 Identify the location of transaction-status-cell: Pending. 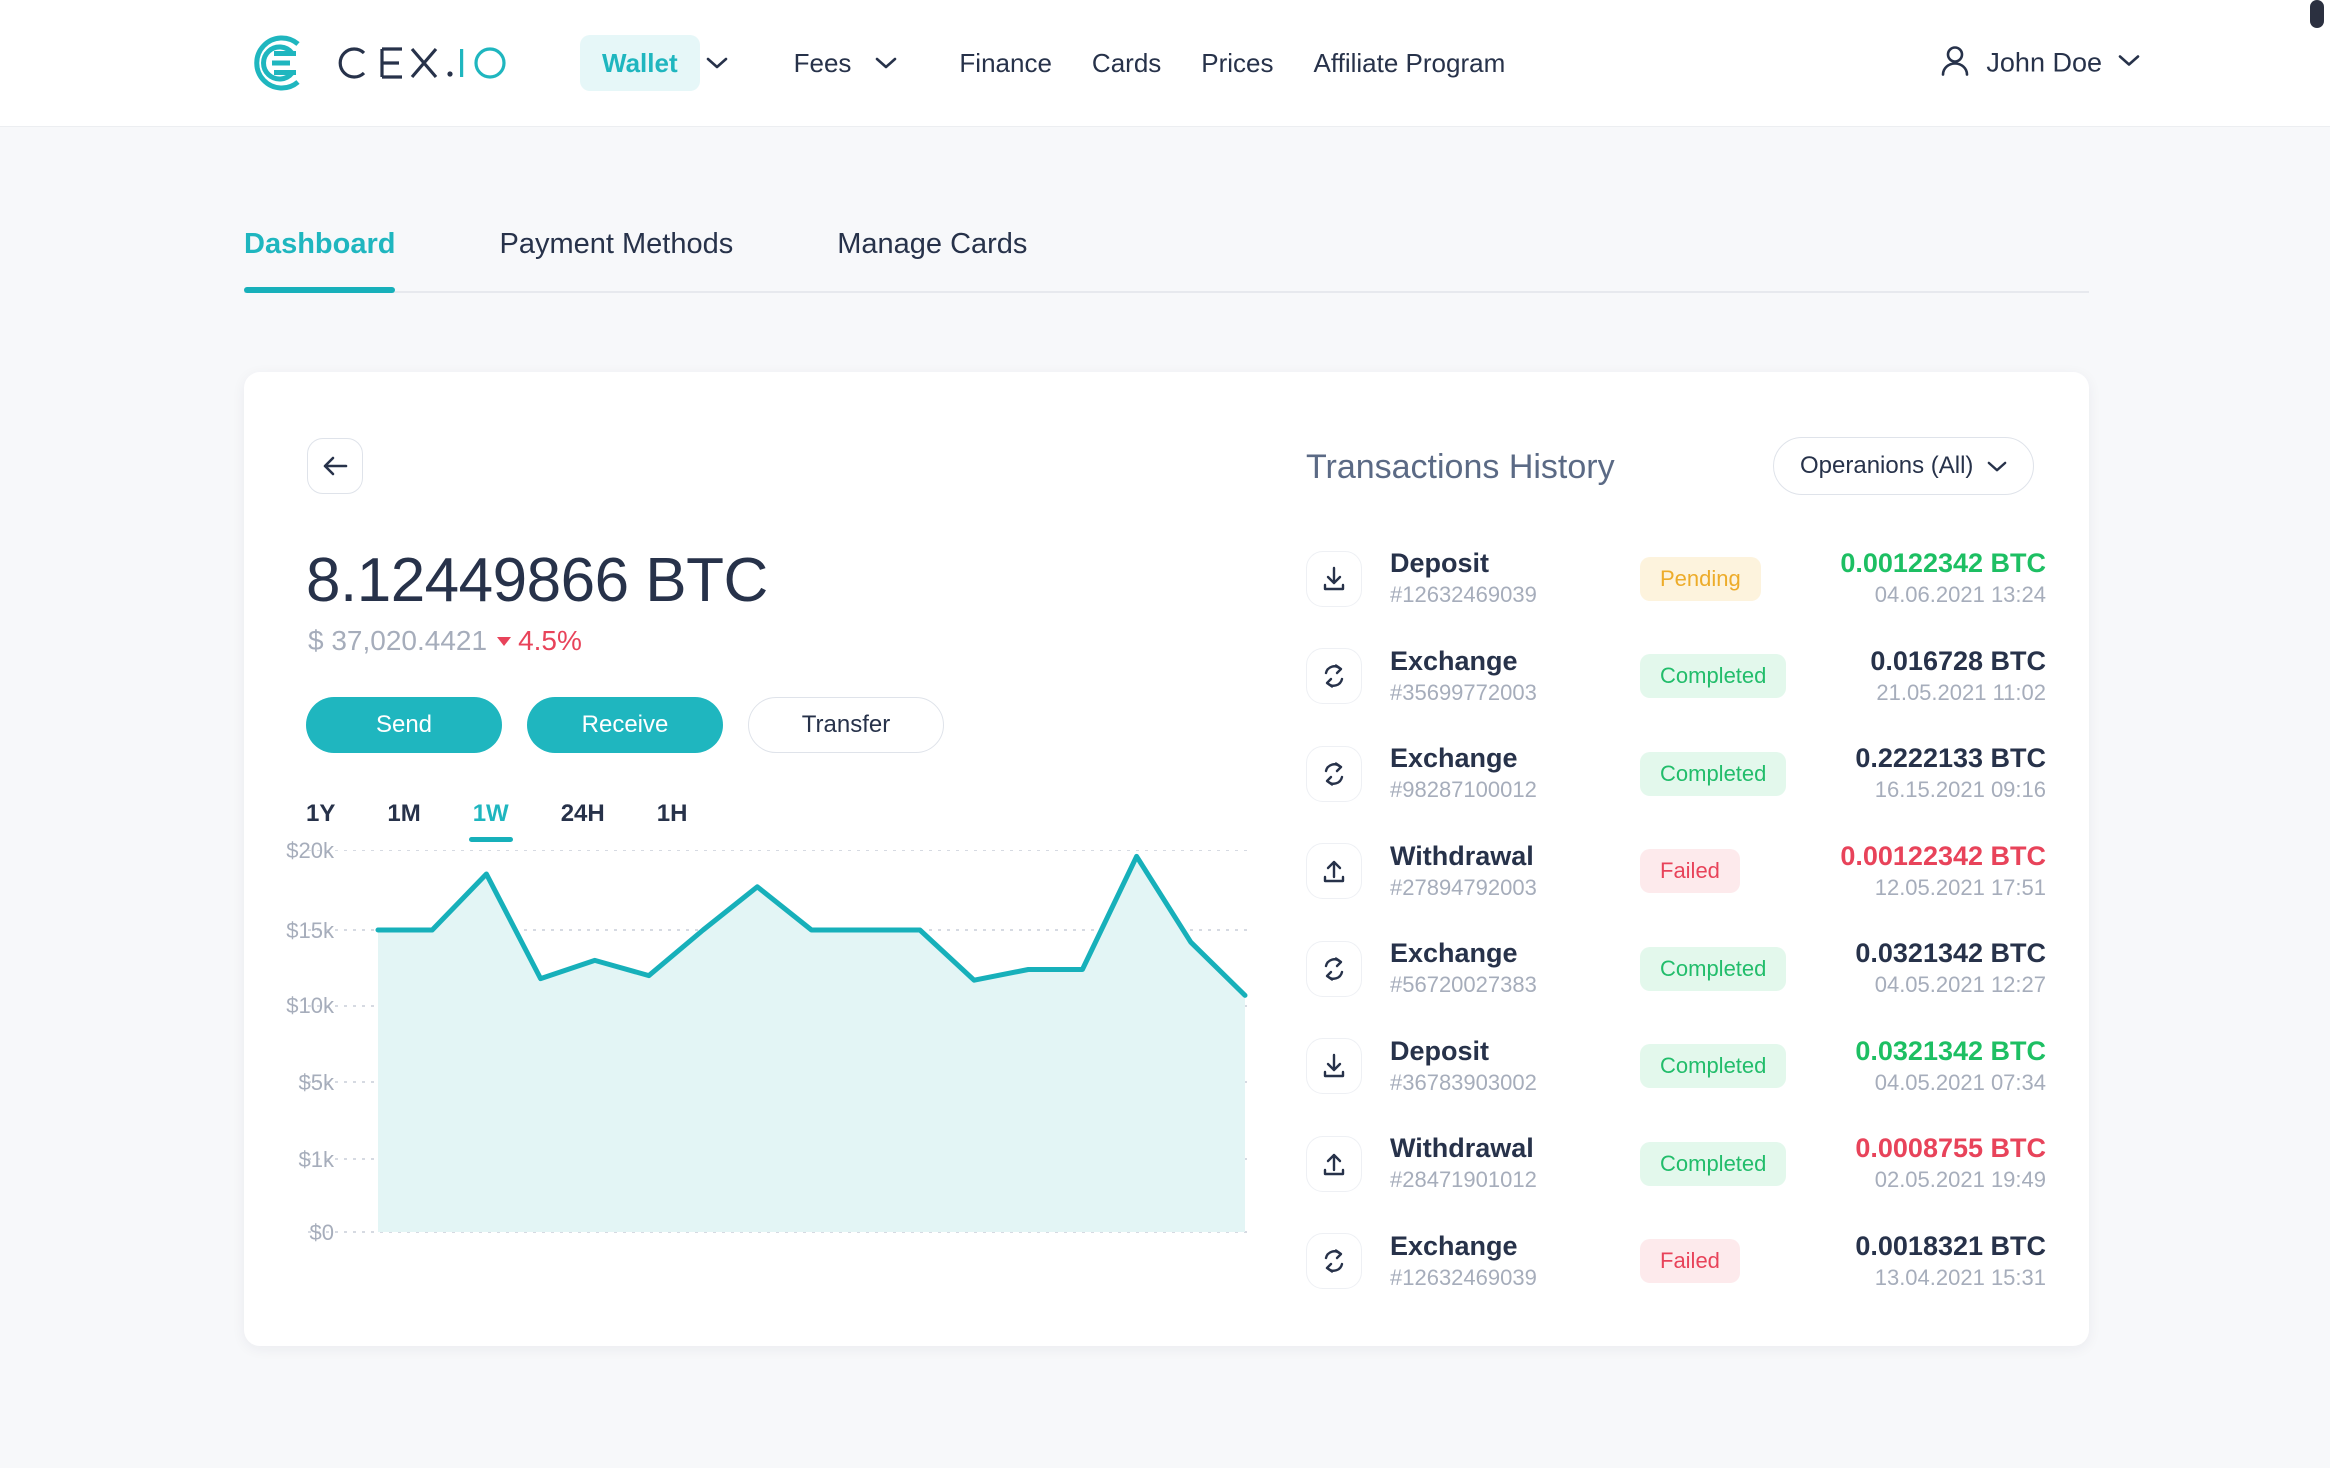
(1740, 578).